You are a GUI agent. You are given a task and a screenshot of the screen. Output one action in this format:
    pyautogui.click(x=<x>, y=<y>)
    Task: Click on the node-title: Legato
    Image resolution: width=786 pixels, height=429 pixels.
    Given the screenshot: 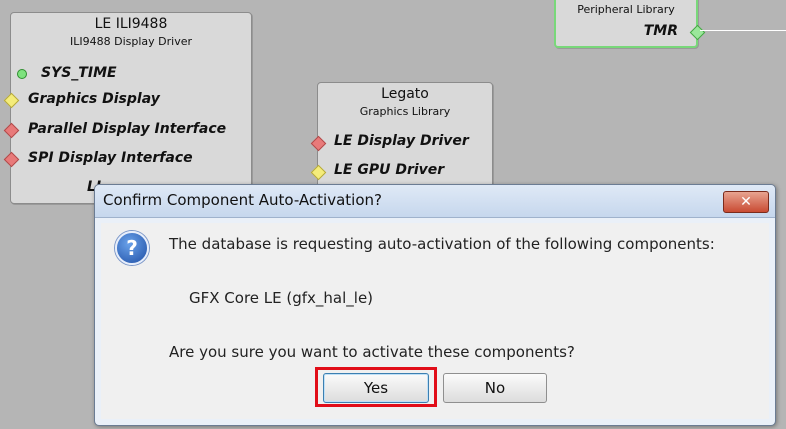 What is the action you would take?
    pyautogui.click(x=405, y=94)
    